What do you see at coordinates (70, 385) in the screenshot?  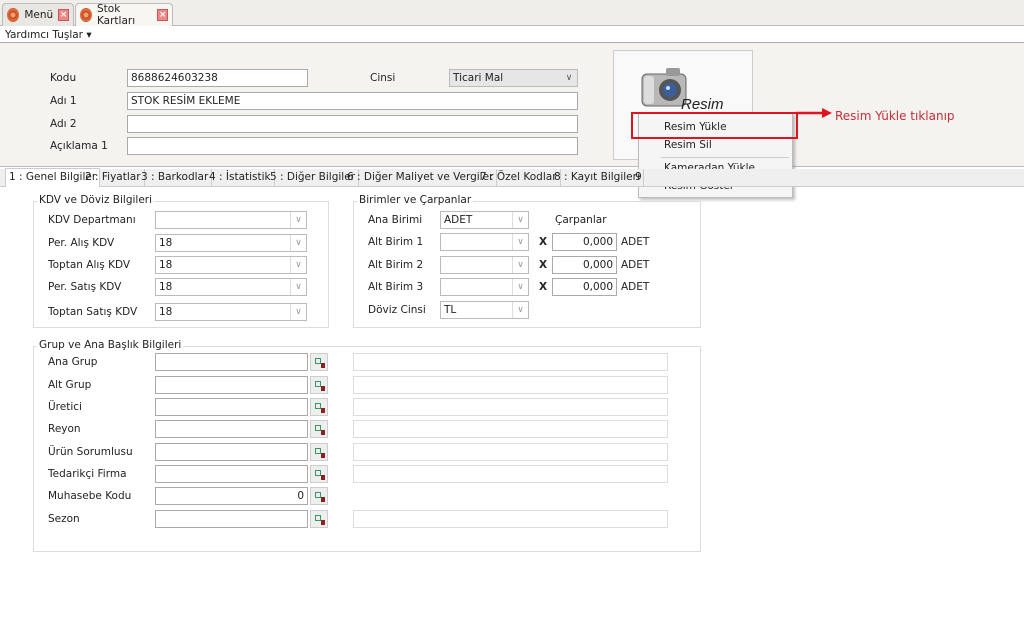 I see `grup-label: Alt Grup` at bounding box center [70, 385].